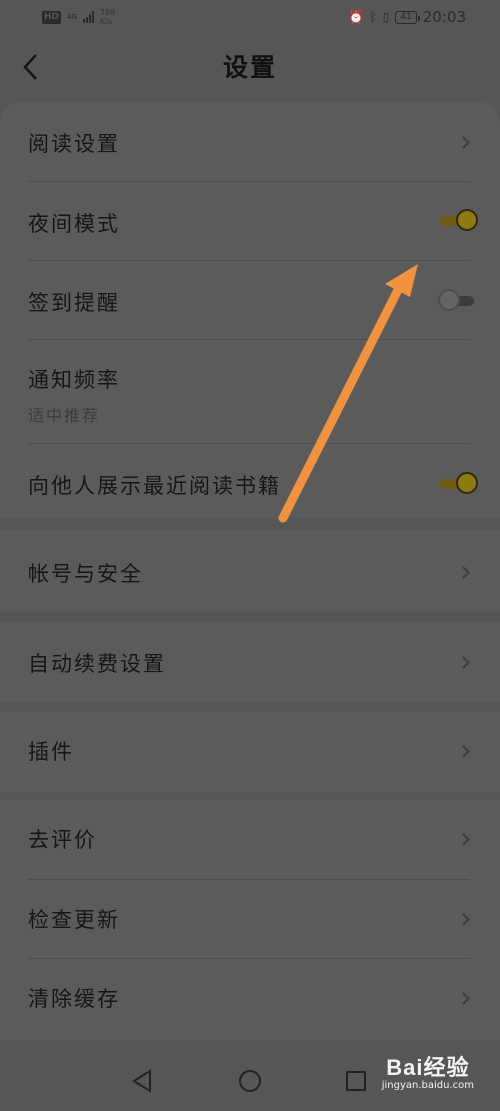 This screenshot has height=1111, width=500. I want to click on settings-card-plugins: 插件, so click(250, 752).